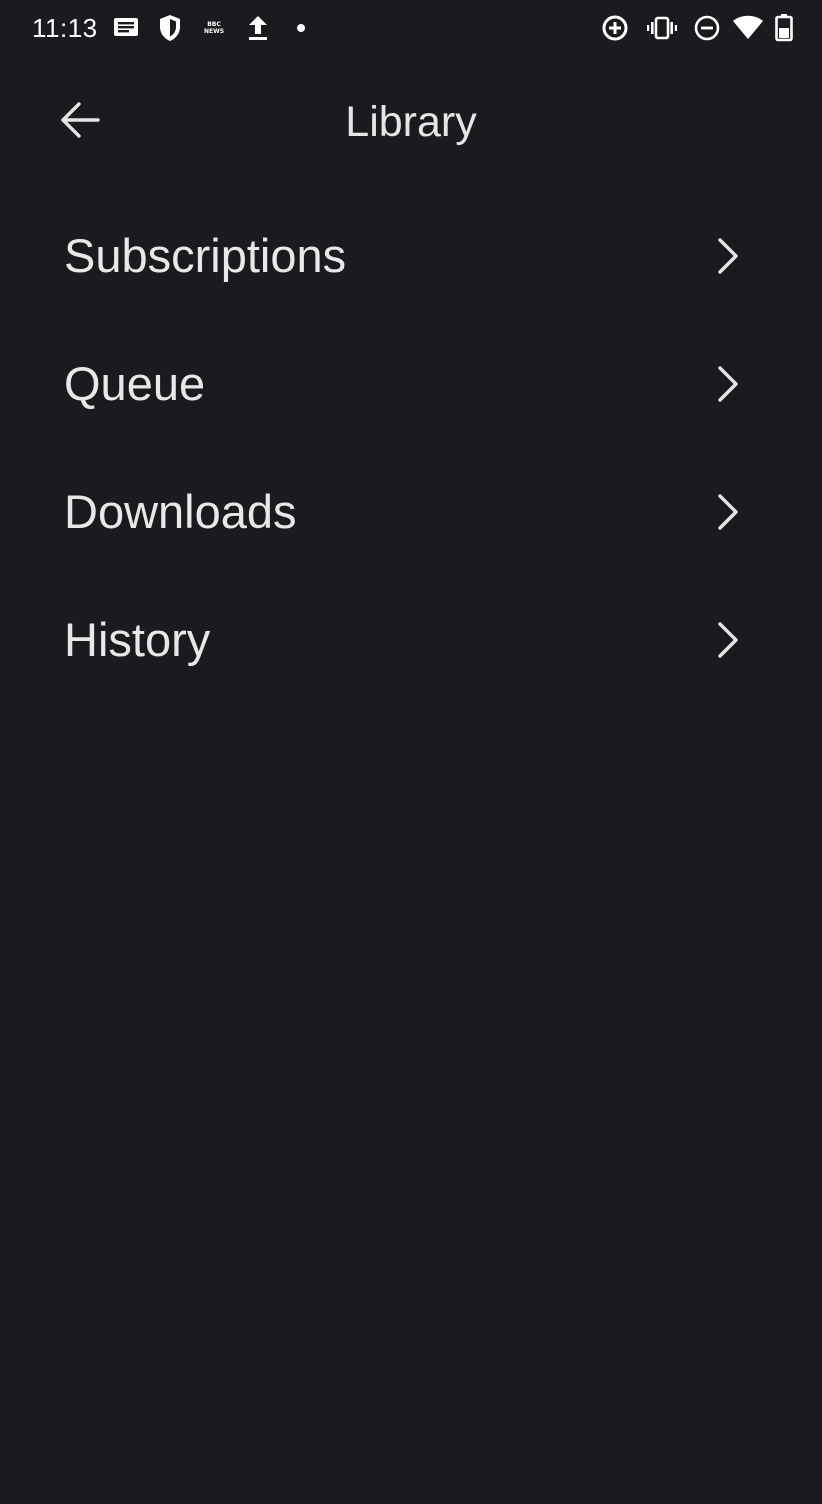 The height and width of the screenshot is (1504, 822). What do you see at coordinates (411, 28) in the screenshot?
I see `status-bar: 11:13 BBC NEWS` at bounding box center [411, 28].